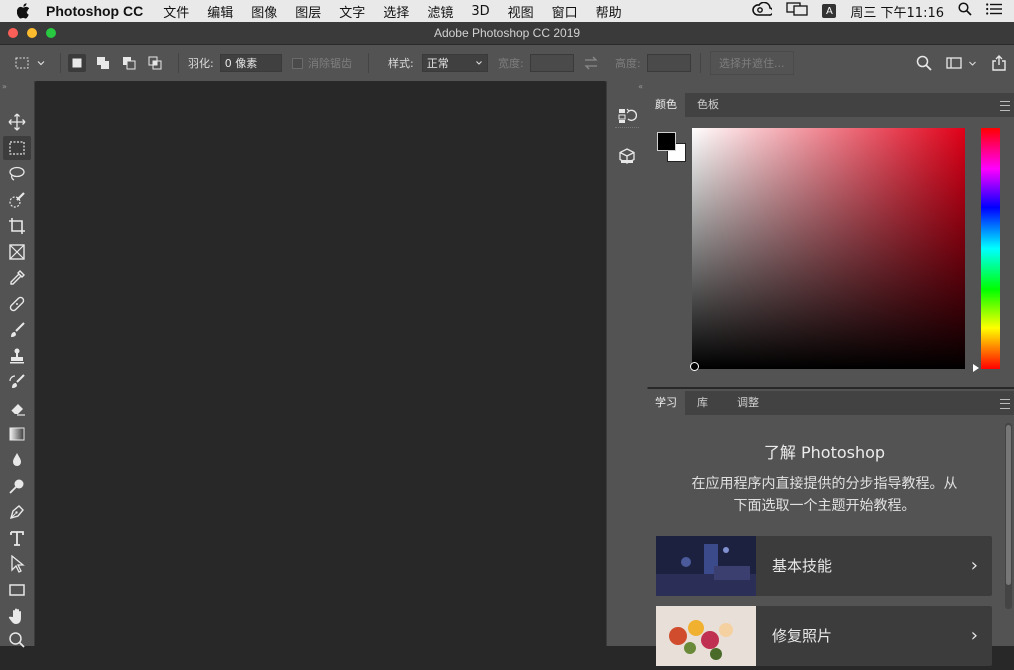  I want to click on scrollbar-thumb, so click(1008, 505).